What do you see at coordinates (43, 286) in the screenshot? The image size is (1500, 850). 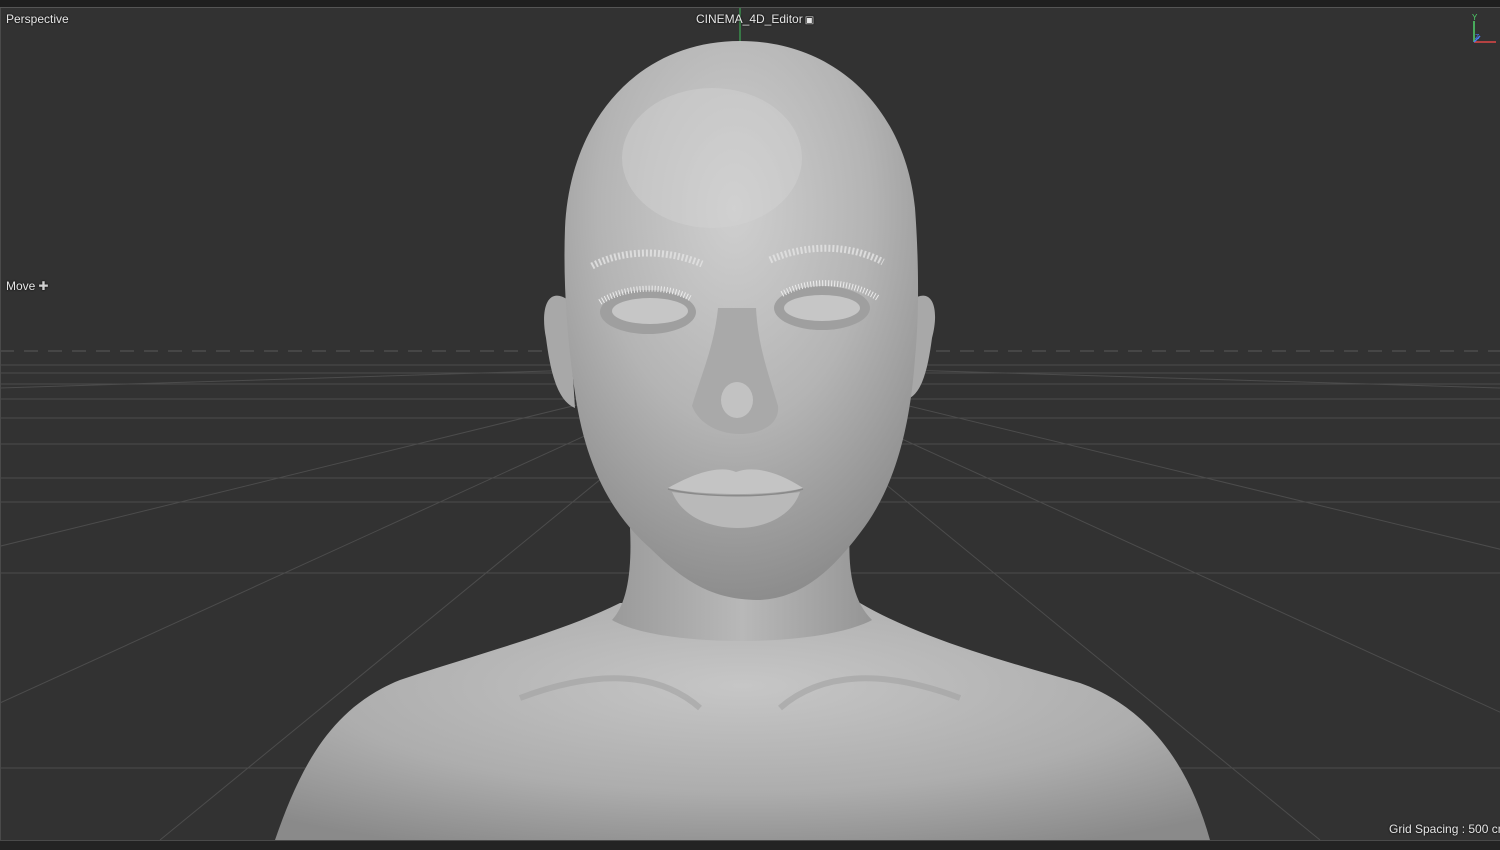 I see `move-cross-icon: ✚` at bounding box center [43, 286].